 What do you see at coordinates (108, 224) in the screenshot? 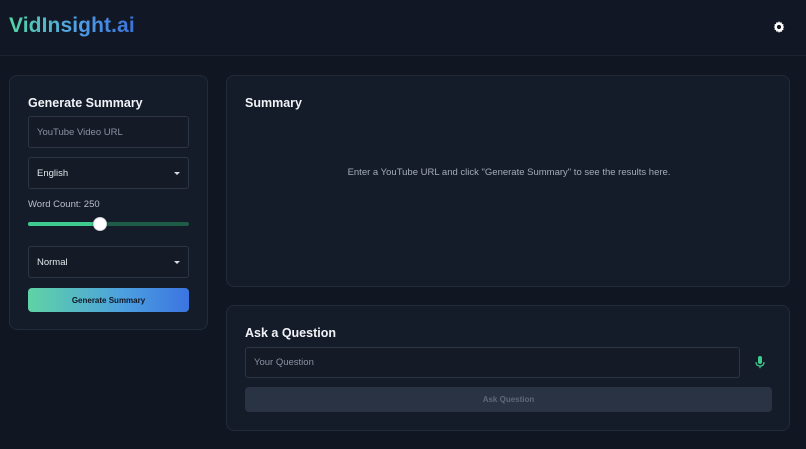
I see `word-count-slider` at bounding box center [108, 224].